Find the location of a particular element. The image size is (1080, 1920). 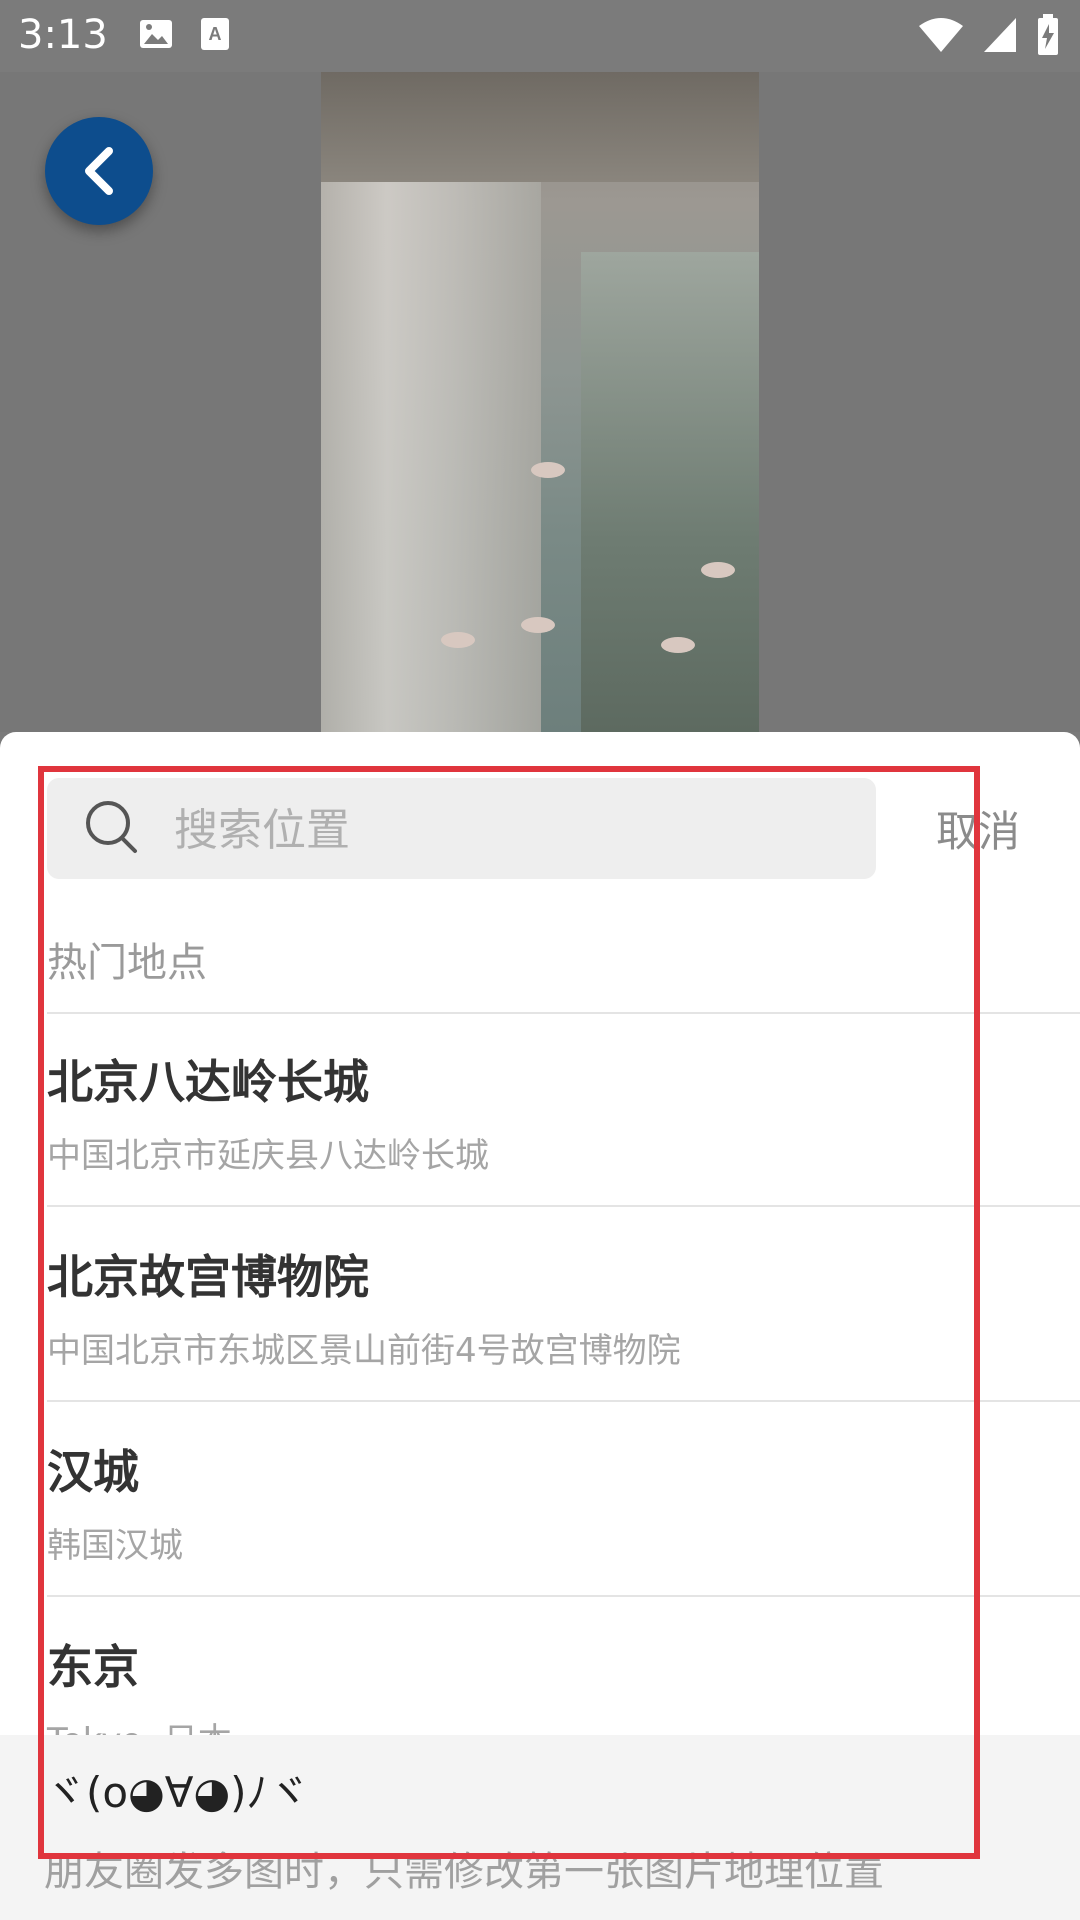

battery-charging-icon is located at coordinates (1048, 34).